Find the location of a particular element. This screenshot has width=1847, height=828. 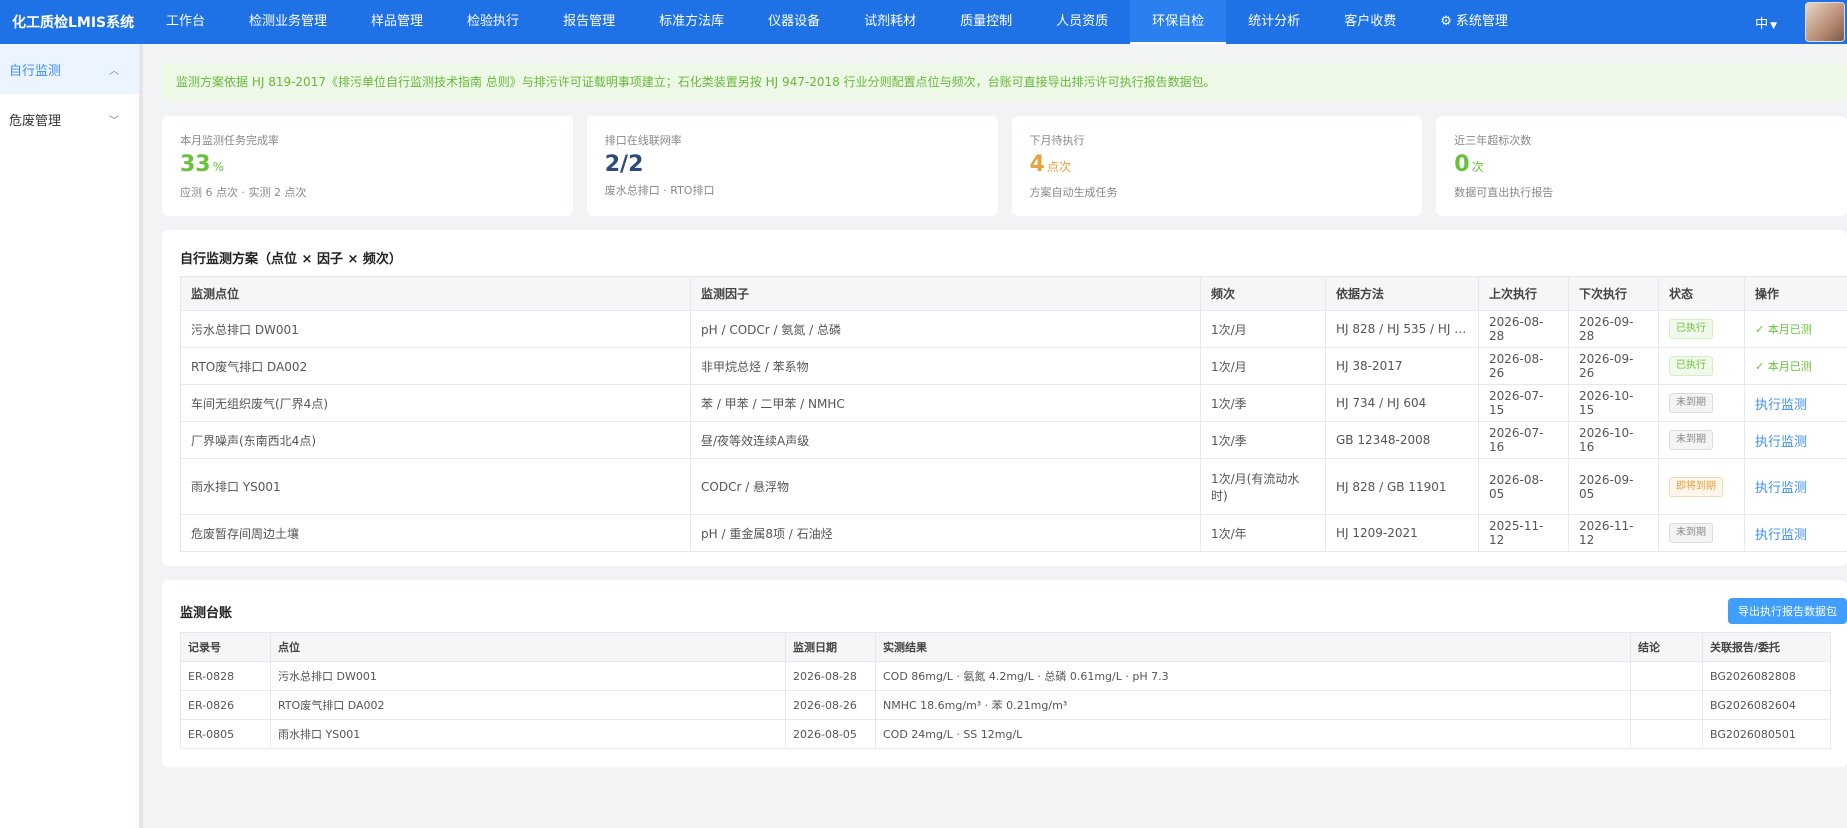

cell-next-run: 2026-09-28 is located at coordinates (1613, 329).